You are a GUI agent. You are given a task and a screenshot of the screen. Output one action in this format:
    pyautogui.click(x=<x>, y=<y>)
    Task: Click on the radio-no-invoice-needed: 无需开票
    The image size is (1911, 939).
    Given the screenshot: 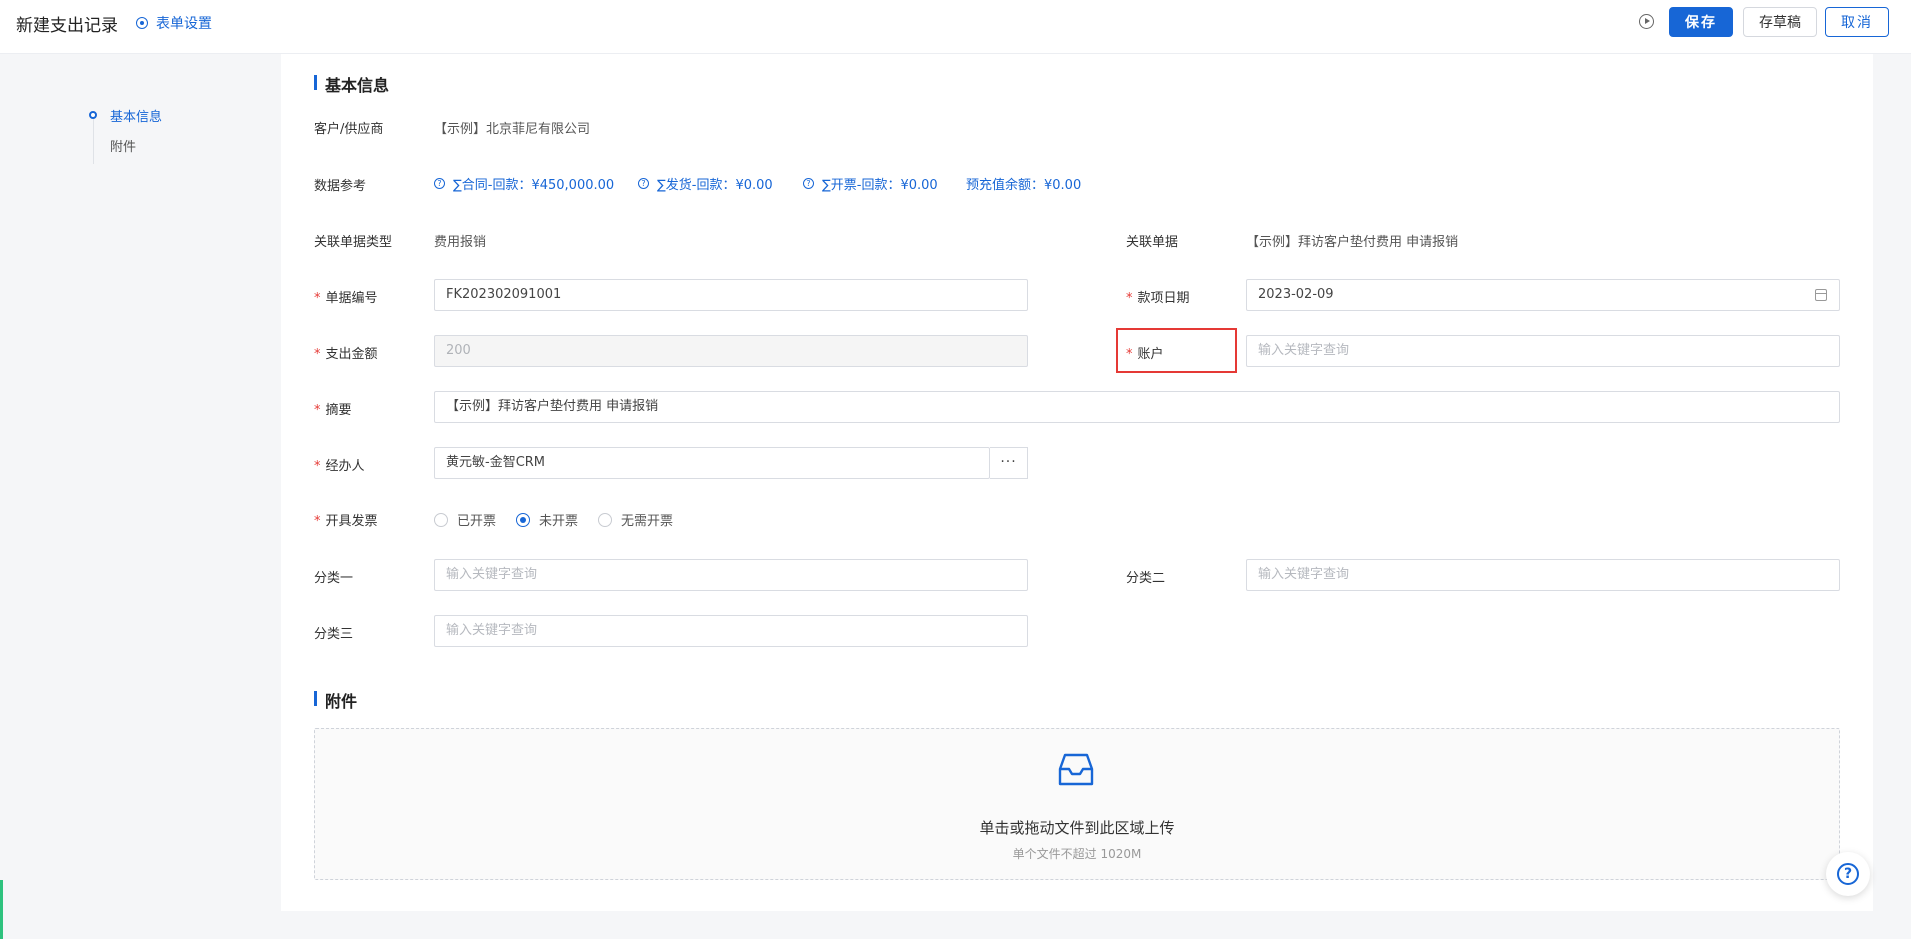 What is the action you would take?
    pyautogui.click(x=635, y=519)
    